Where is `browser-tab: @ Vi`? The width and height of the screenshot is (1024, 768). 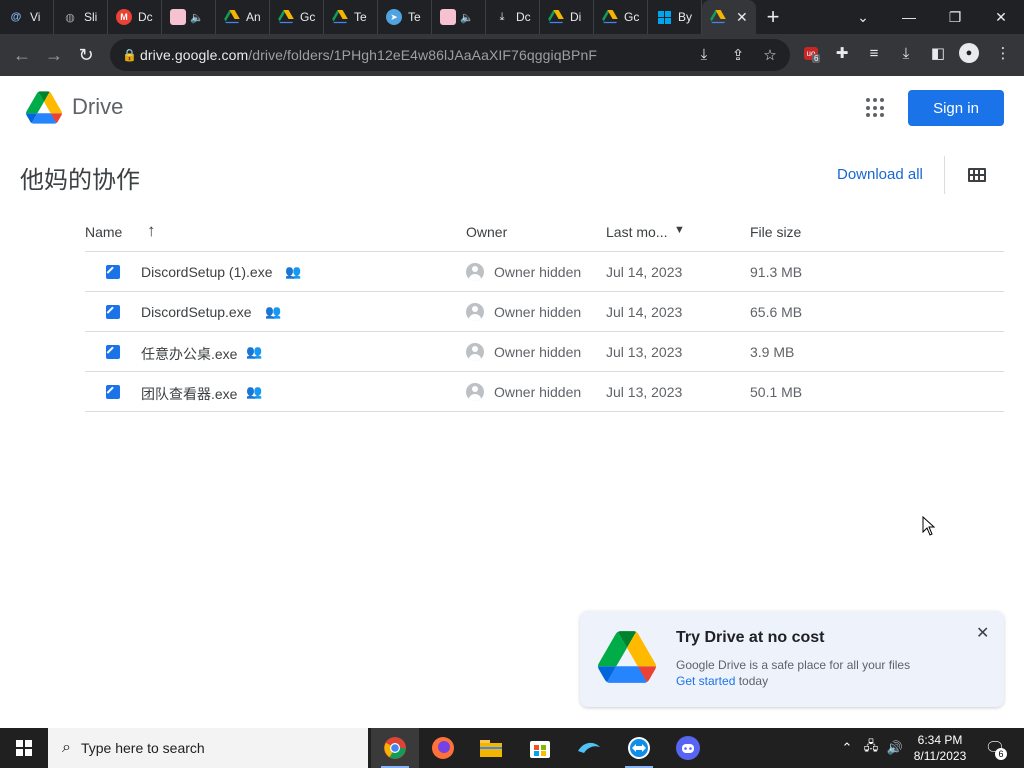 browser-tab: @ Vi is located at coordinates (27, 17).